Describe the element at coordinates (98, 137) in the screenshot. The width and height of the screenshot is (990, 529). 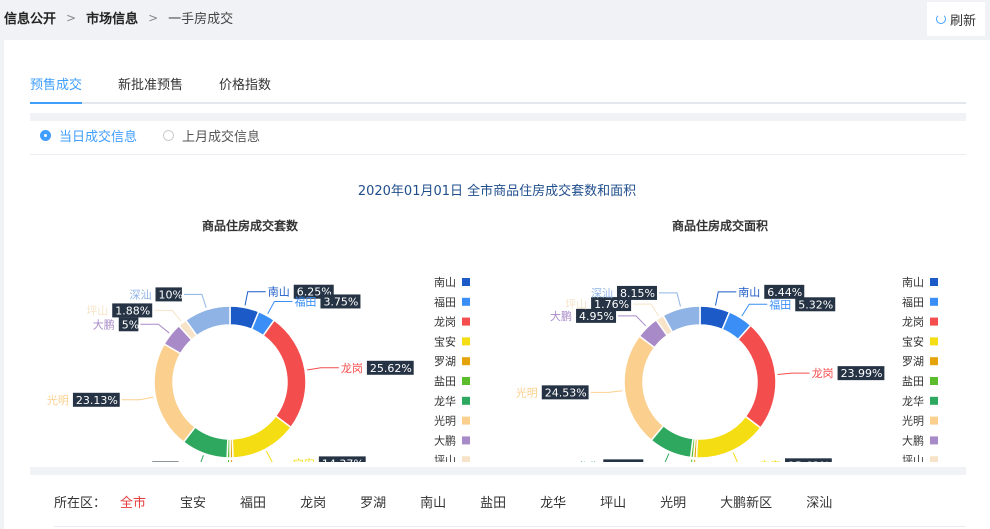
I see `radio-daily-label: 当日成交信息` at that location.